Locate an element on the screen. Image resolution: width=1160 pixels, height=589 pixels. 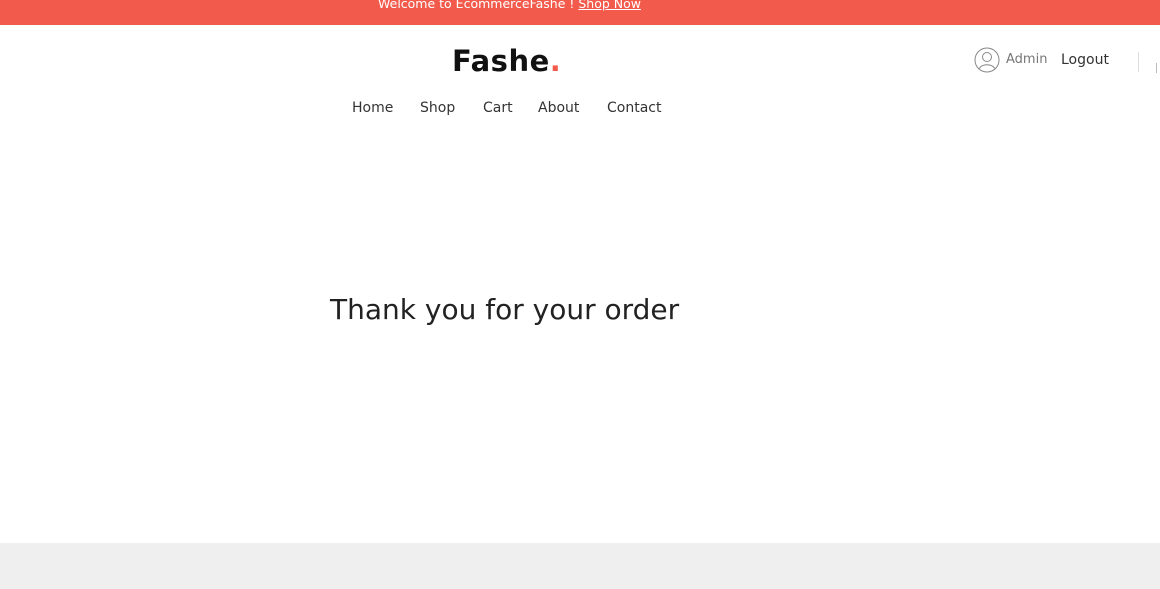
header-divider-secondary is located at coordinates (1156, 68).